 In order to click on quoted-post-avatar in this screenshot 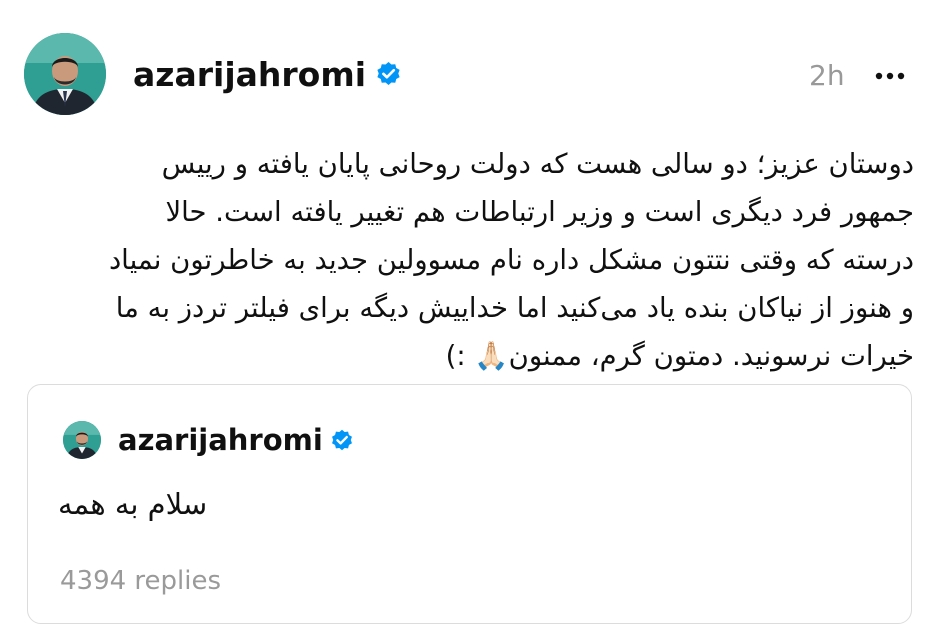, I will do `click(82, 440)`.